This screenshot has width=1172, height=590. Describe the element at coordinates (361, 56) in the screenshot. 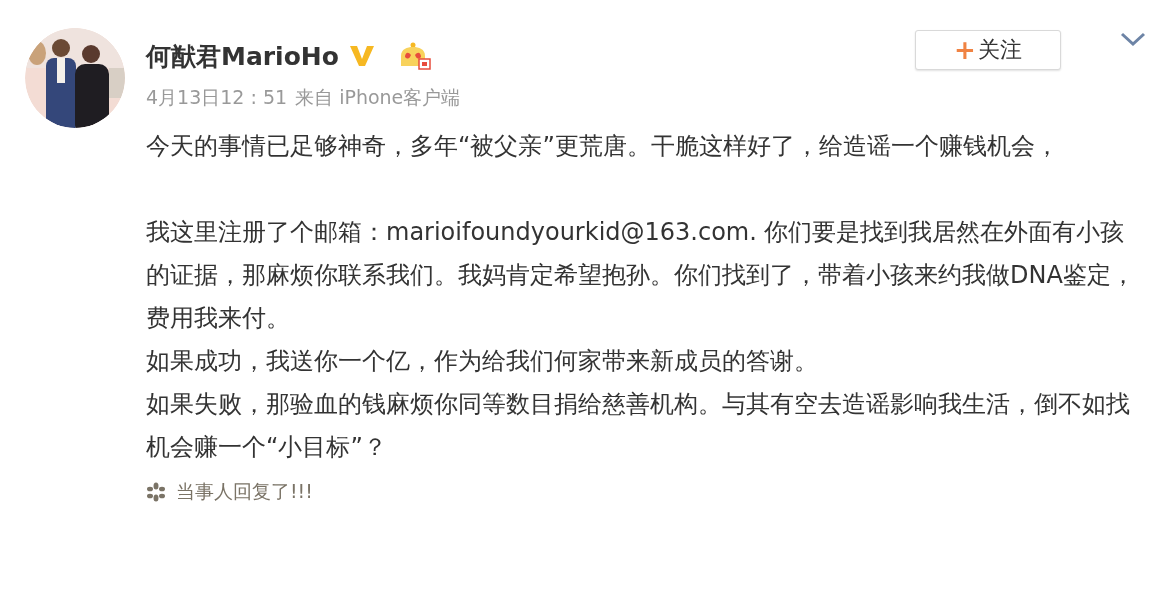

I see `verified-icon` at that location.